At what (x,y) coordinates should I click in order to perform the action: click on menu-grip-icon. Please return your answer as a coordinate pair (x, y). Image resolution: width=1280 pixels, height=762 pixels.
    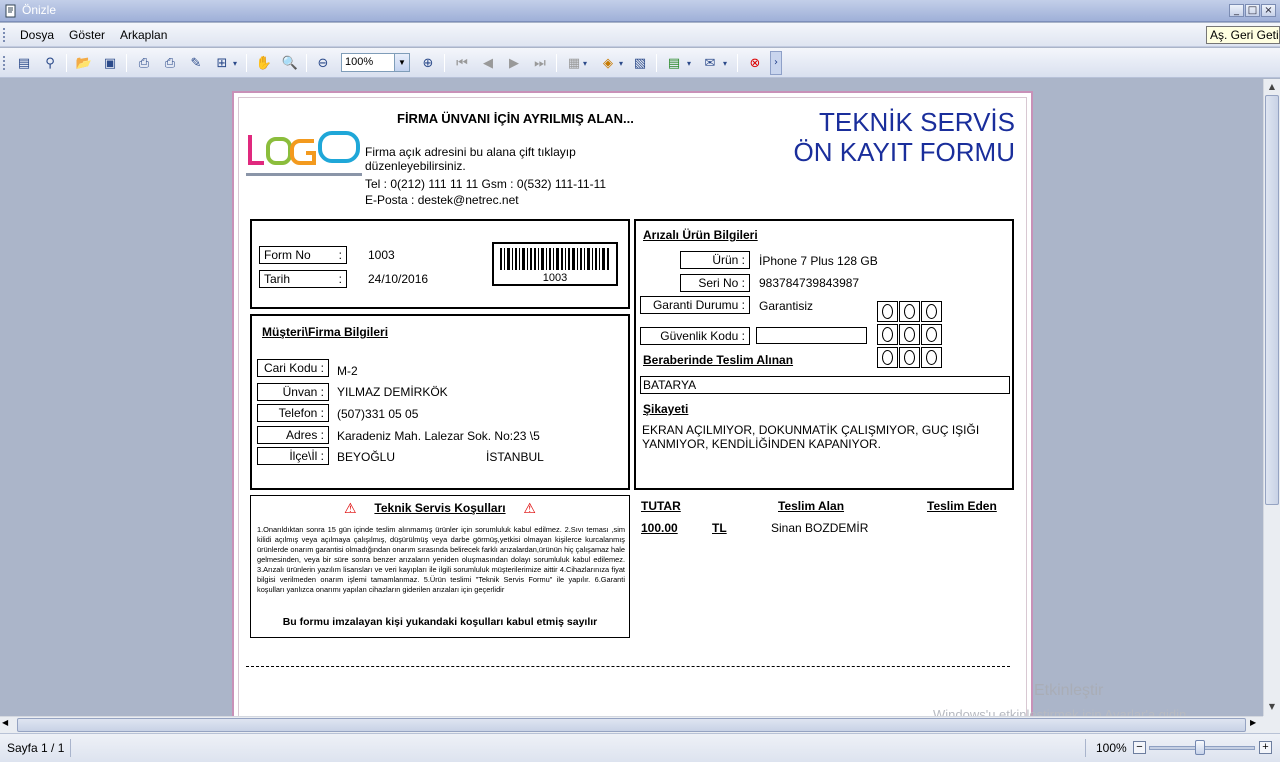
    Looking at the image, I should click on (5, 35).